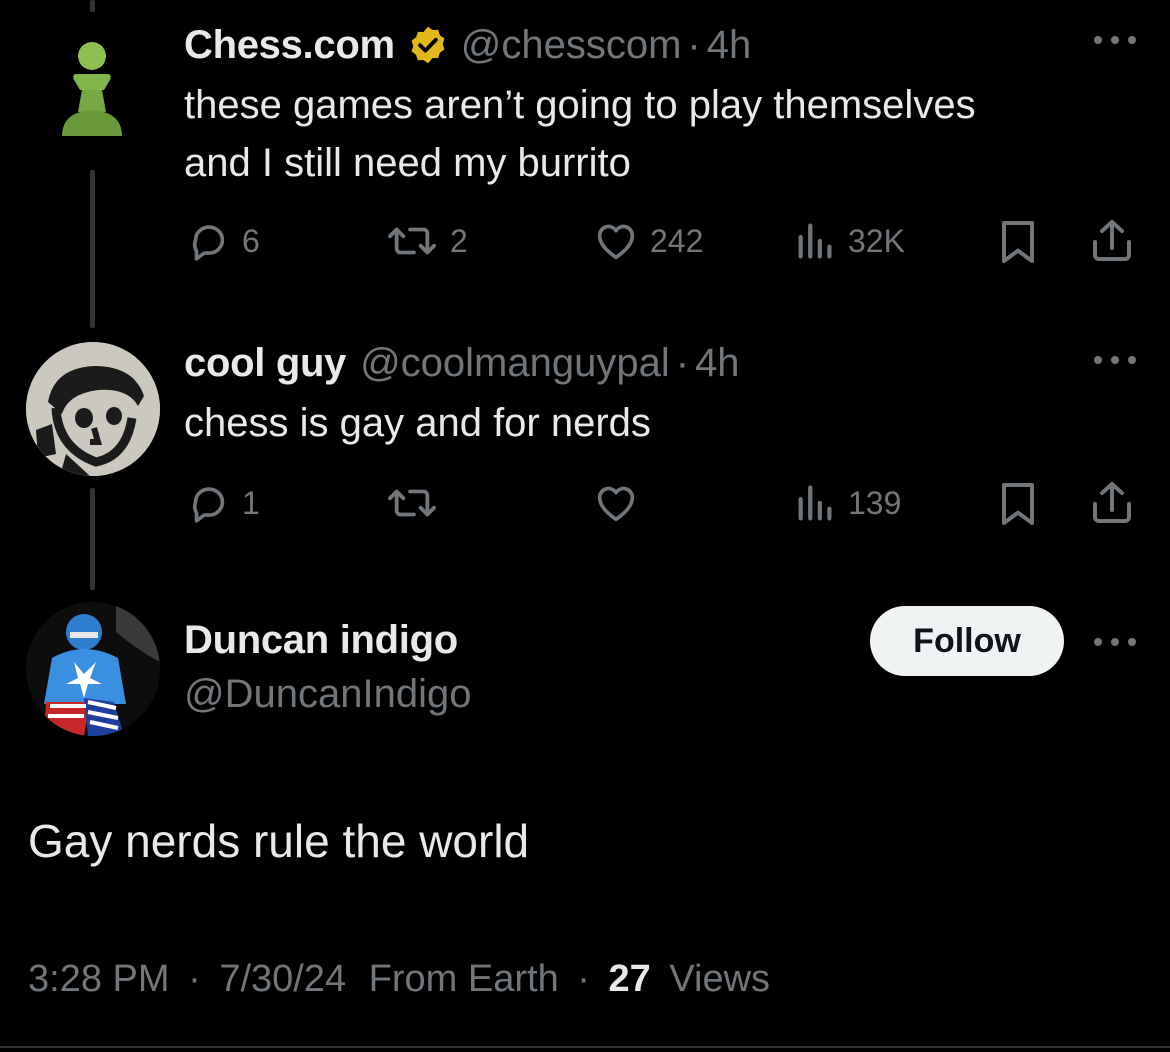  I want to click on verified-badge-icon, so click(428, 45).